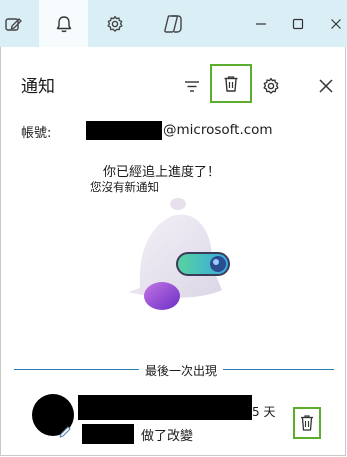 The image size is (347, 457). I want to click on empty-state-headline: 你已經追上進度了！, so click(162, 172).